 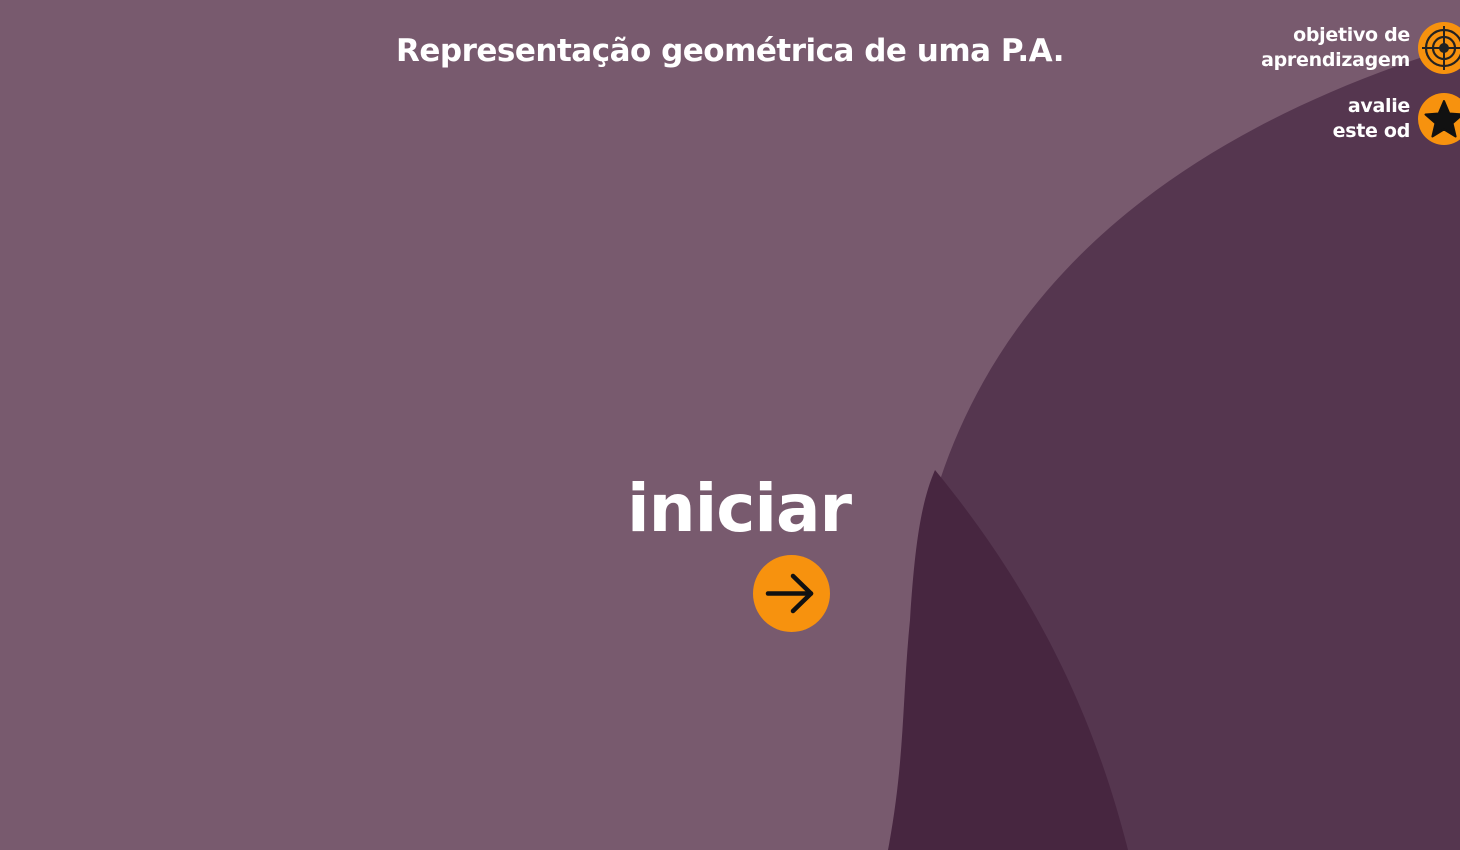 I want to click on learning-objective-button: objetivo de aprendizagem, so click(x=1360, y=48).